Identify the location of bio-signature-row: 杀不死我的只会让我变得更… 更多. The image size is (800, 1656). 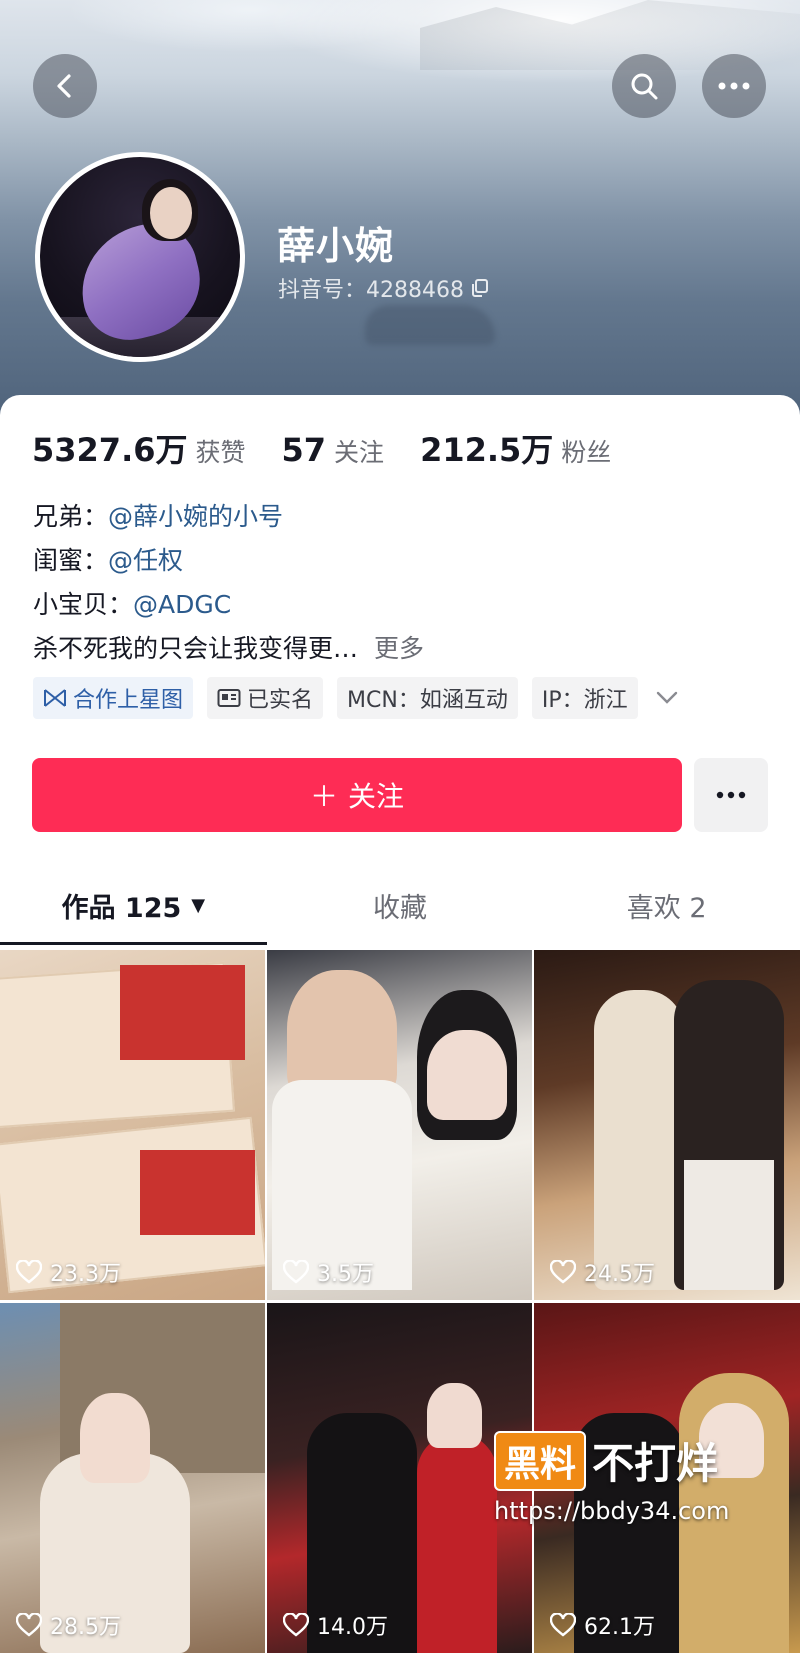
(228, 649).